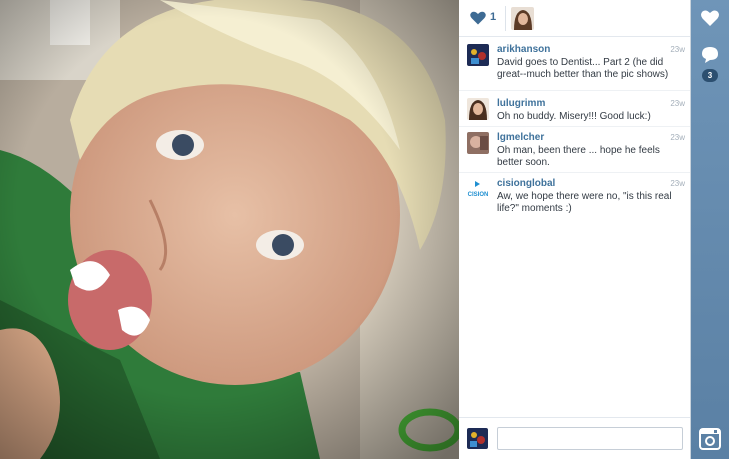 The image size is (729, 459). What do you see at coordinates (526, 183) in the screenshot?
I see `comment-username: cisionglobal` at bounding box center [526, 183].